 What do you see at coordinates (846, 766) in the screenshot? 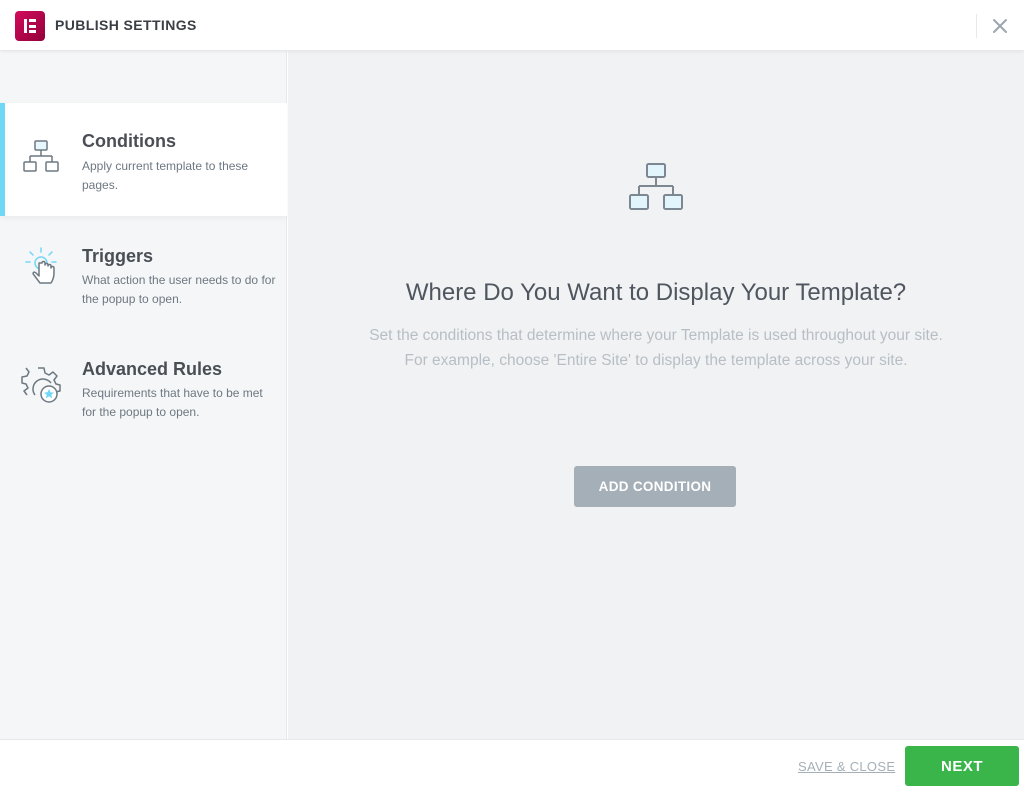
I see `save-close-link: SAVE & CLOSE` at bounding box center [846, 766].